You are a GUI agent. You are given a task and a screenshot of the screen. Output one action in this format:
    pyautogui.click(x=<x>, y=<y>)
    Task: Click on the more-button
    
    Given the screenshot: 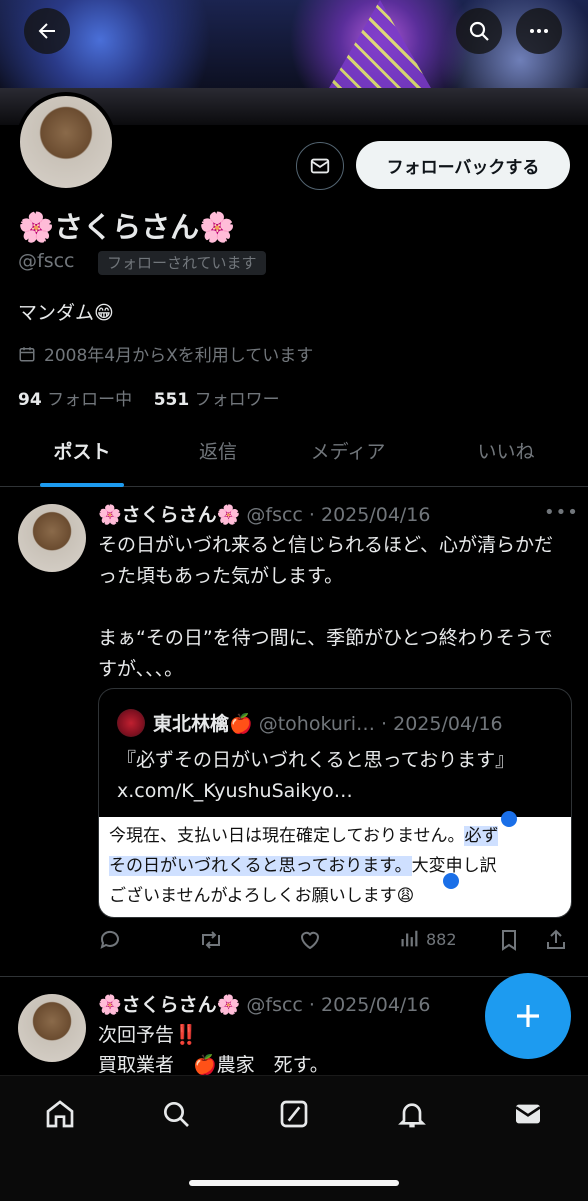 What is the action you would take?
    pyautogui.click(x=539, y=31)
    